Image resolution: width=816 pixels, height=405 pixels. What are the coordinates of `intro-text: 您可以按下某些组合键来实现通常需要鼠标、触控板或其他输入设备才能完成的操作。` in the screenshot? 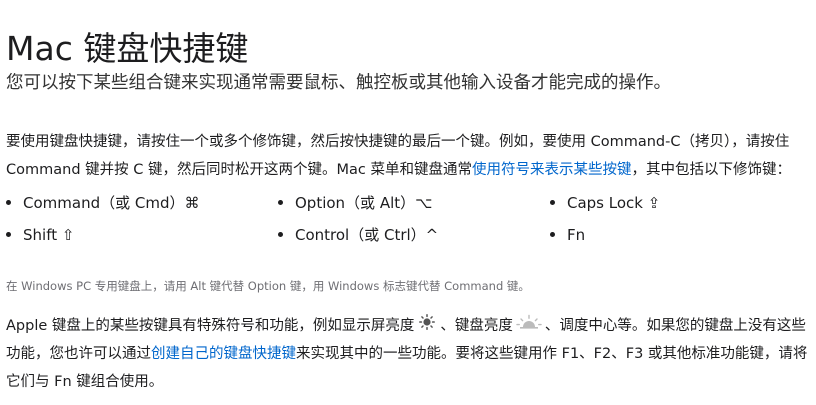 It's located at (338, 83).